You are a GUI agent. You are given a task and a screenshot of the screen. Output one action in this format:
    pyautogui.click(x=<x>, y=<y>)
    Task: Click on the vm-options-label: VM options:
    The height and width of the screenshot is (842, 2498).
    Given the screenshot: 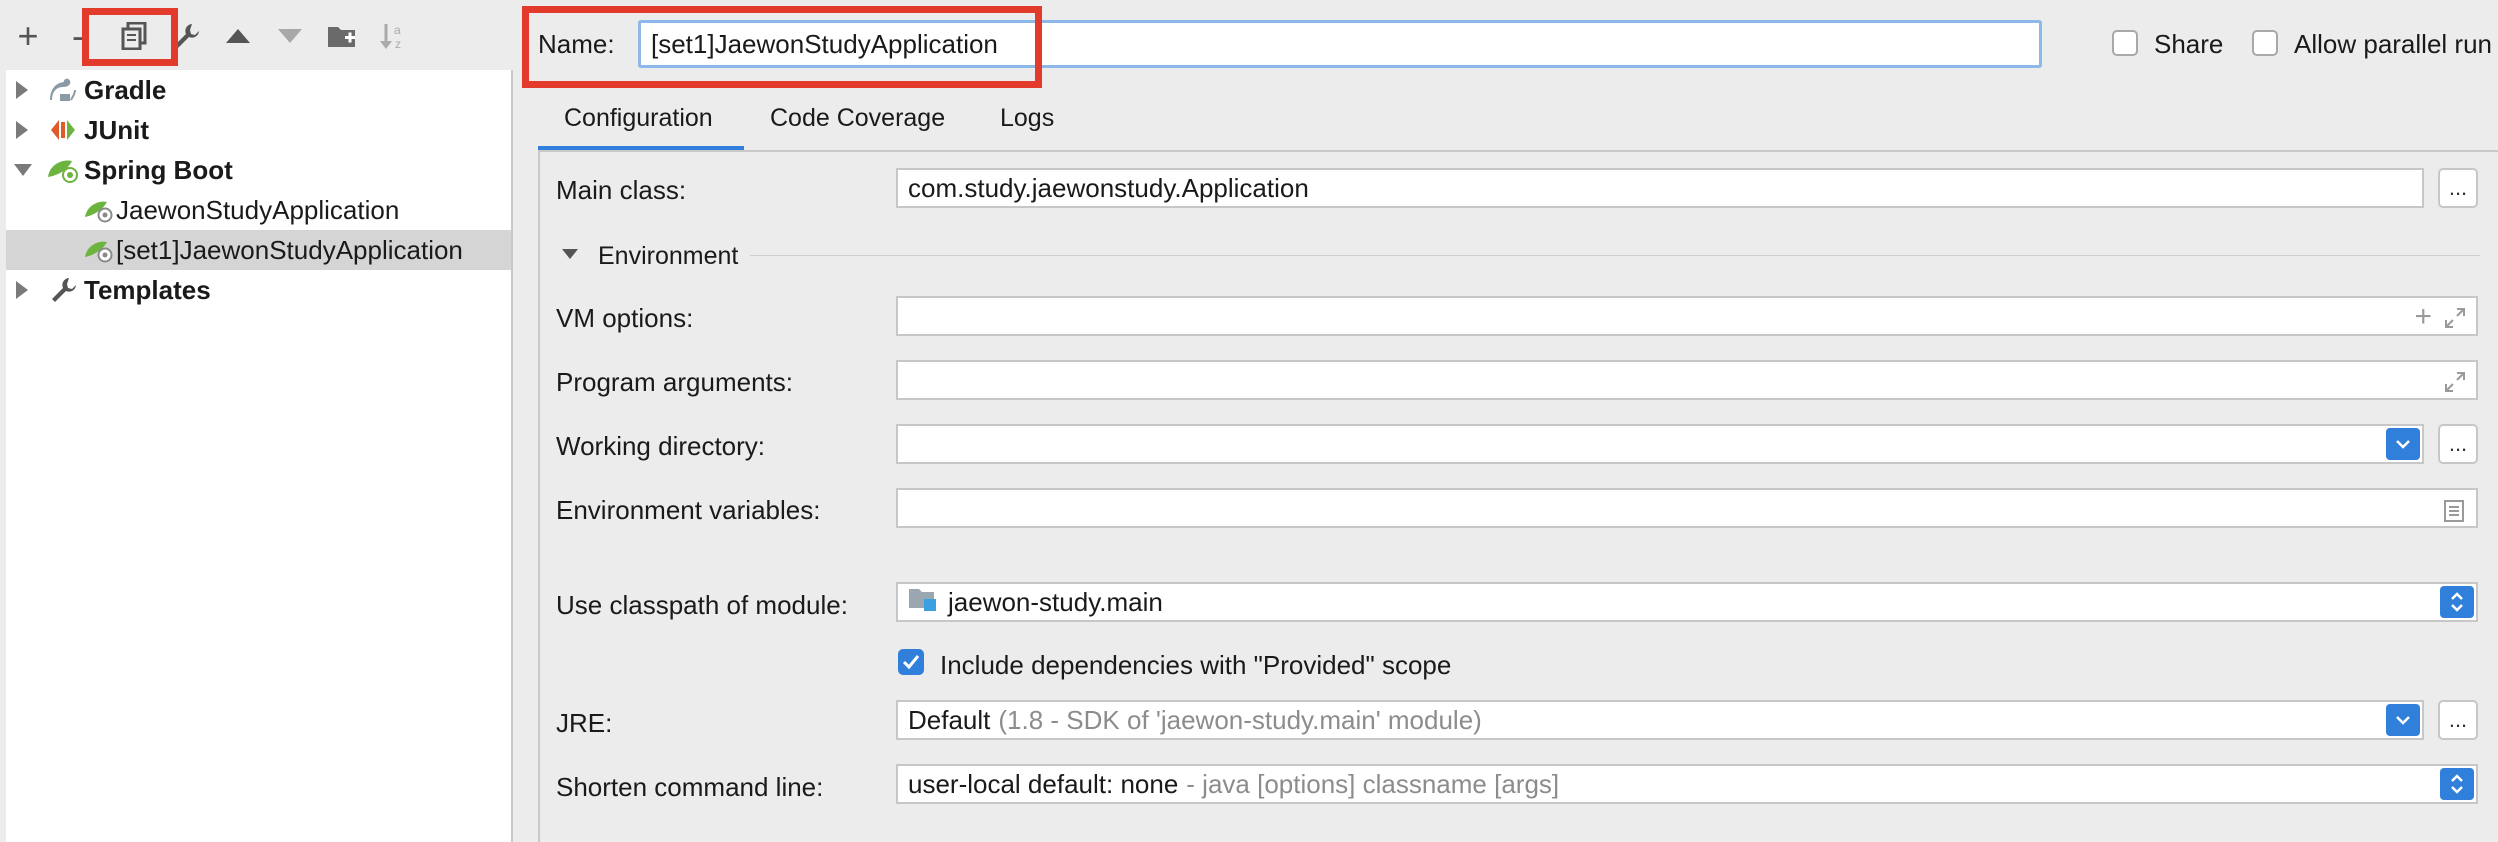 What is the action you would take?
    pyautogui.click(x=625, y=318)
    